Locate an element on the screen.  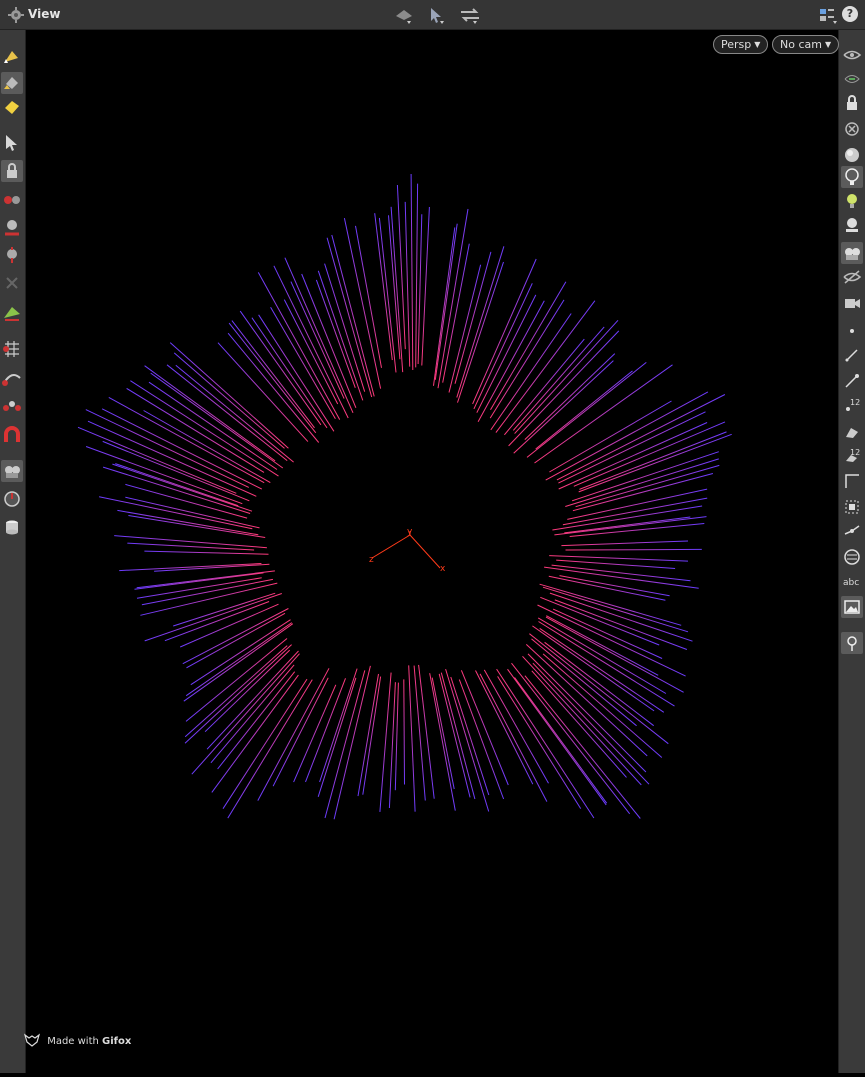
number-12b-icon: 12 is located at coordinates (852, 455).